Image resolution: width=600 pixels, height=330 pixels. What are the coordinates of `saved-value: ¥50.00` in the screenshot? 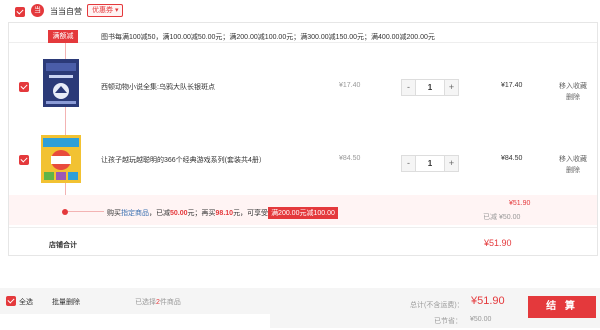 It's located at (481, 319).